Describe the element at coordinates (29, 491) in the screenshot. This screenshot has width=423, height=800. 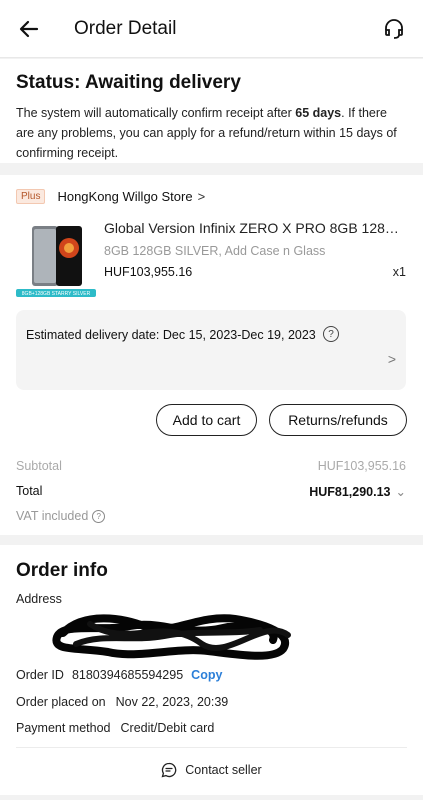
I see `total-label: Total` at that location.